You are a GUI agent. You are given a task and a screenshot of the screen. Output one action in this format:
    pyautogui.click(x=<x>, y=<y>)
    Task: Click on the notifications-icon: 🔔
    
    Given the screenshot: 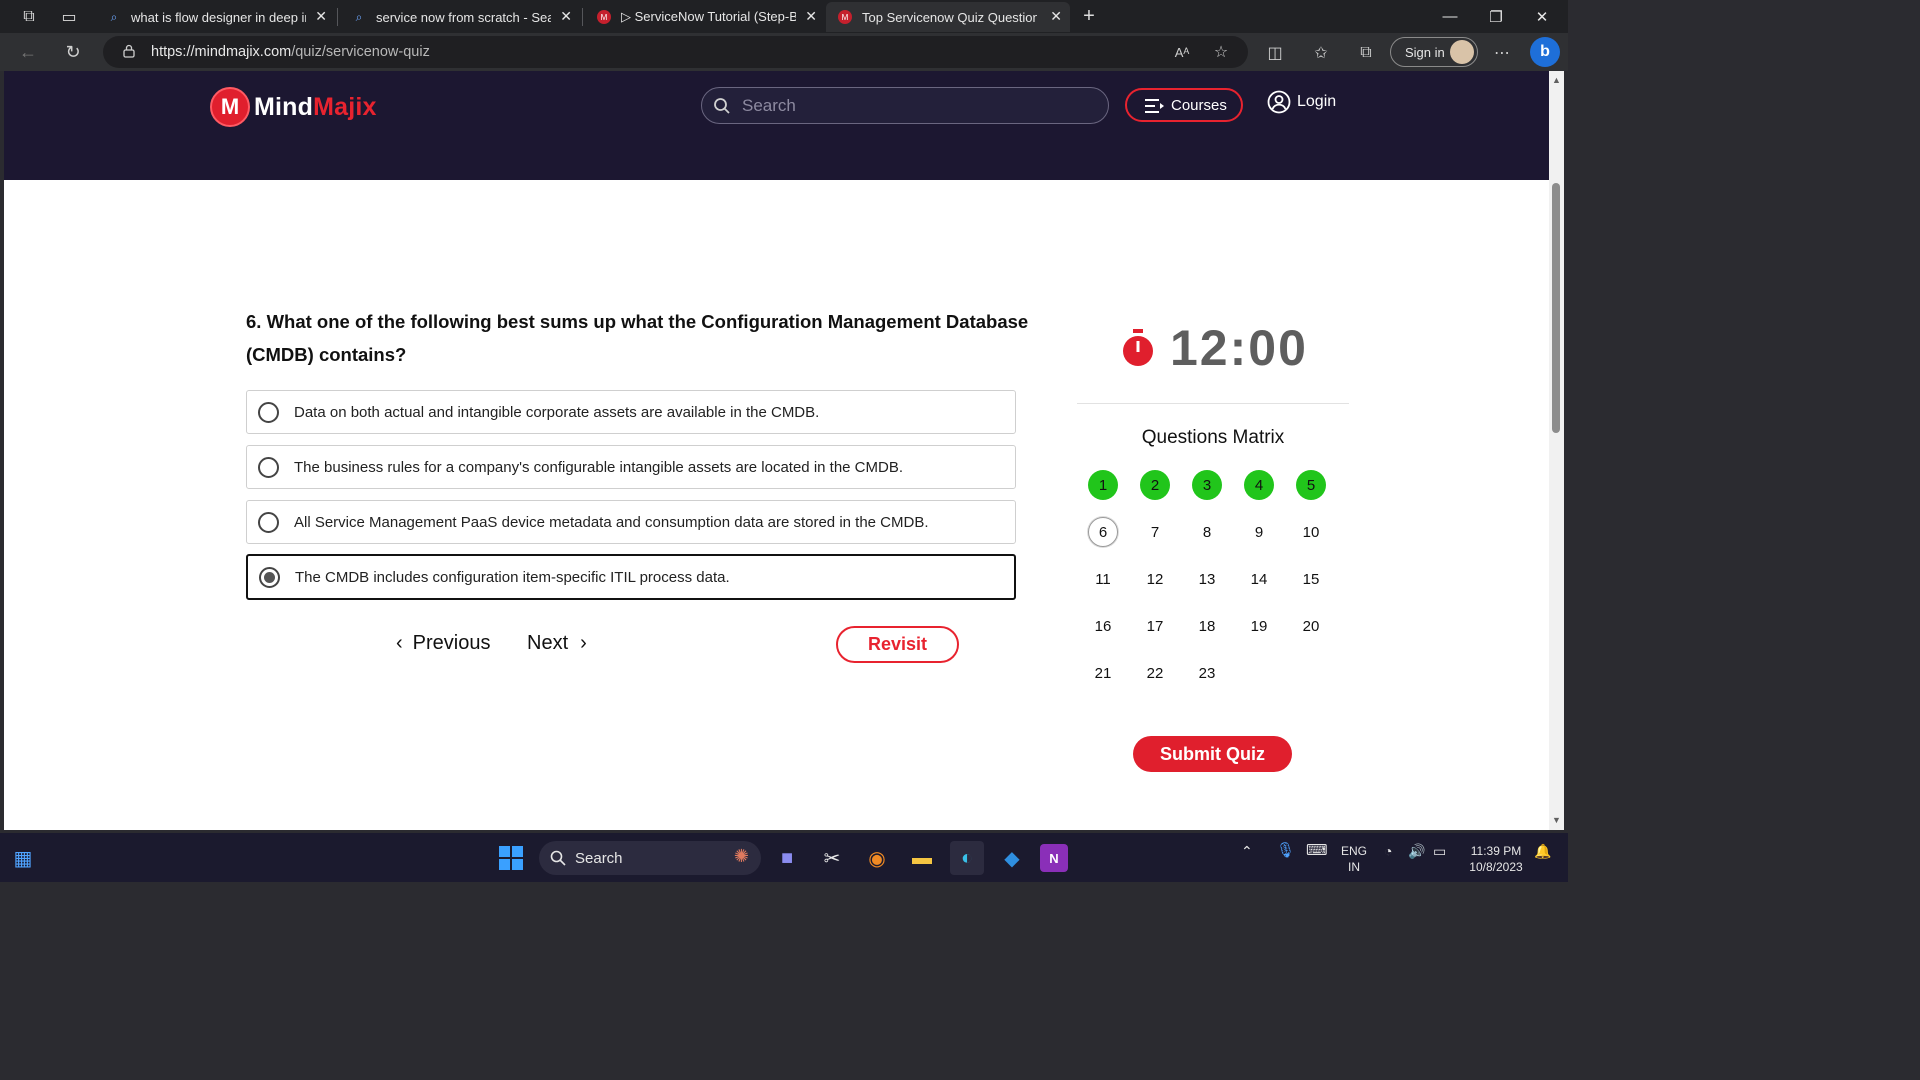 What is the action you would take?
    pyautogui.click(x=1542, y=851)
    